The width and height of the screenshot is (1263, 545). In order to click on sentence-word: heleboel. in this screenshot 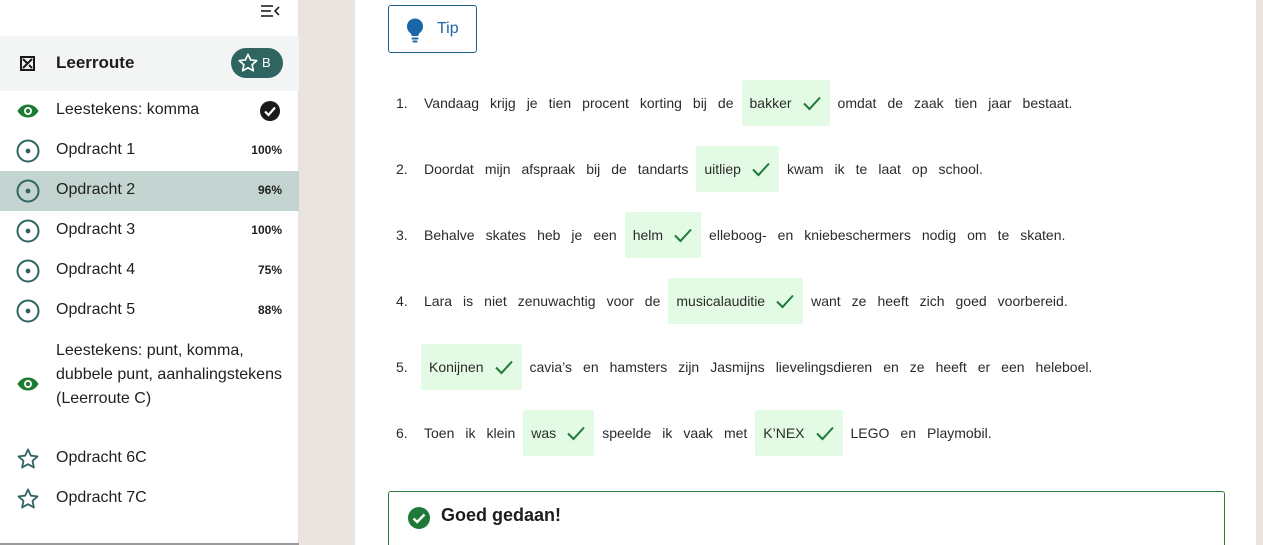, I will do `click(1064, 367)`.